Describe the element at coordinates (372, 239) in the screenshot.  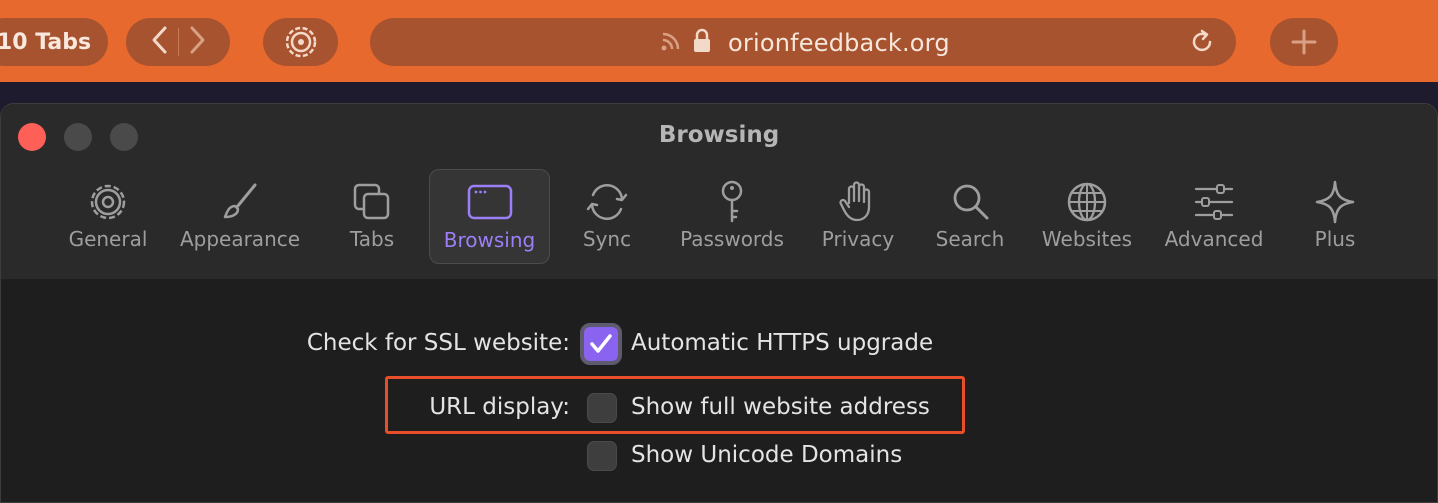
I see `tab-label: Tabs` at that location.